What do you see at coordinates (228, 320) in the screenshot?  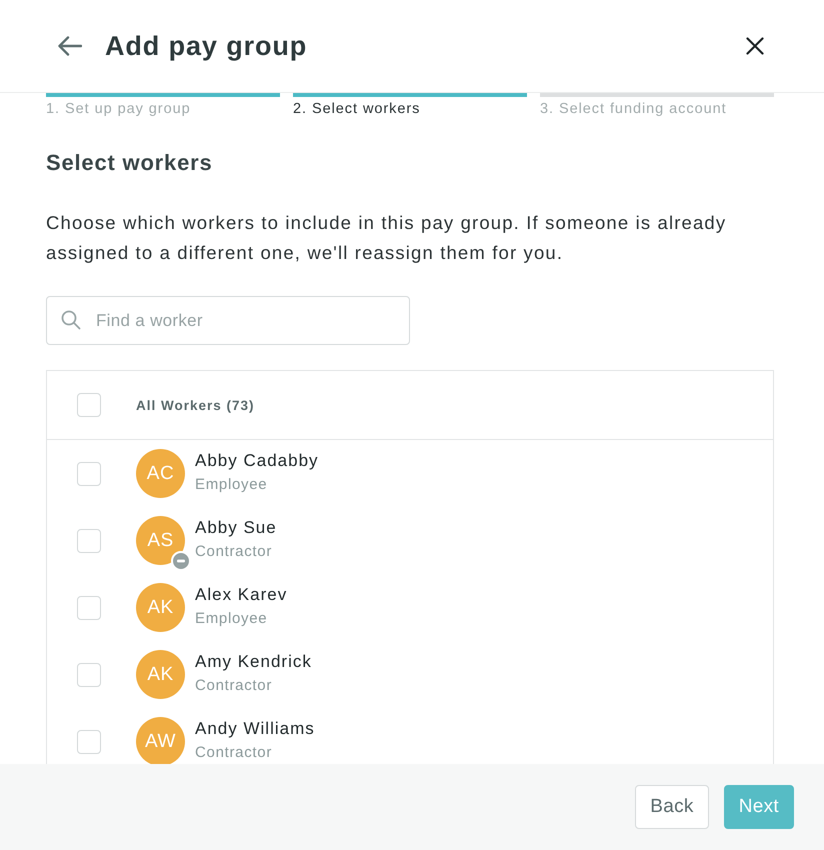 I see `search-field: Find a worker` at bounding box center [228, 320].